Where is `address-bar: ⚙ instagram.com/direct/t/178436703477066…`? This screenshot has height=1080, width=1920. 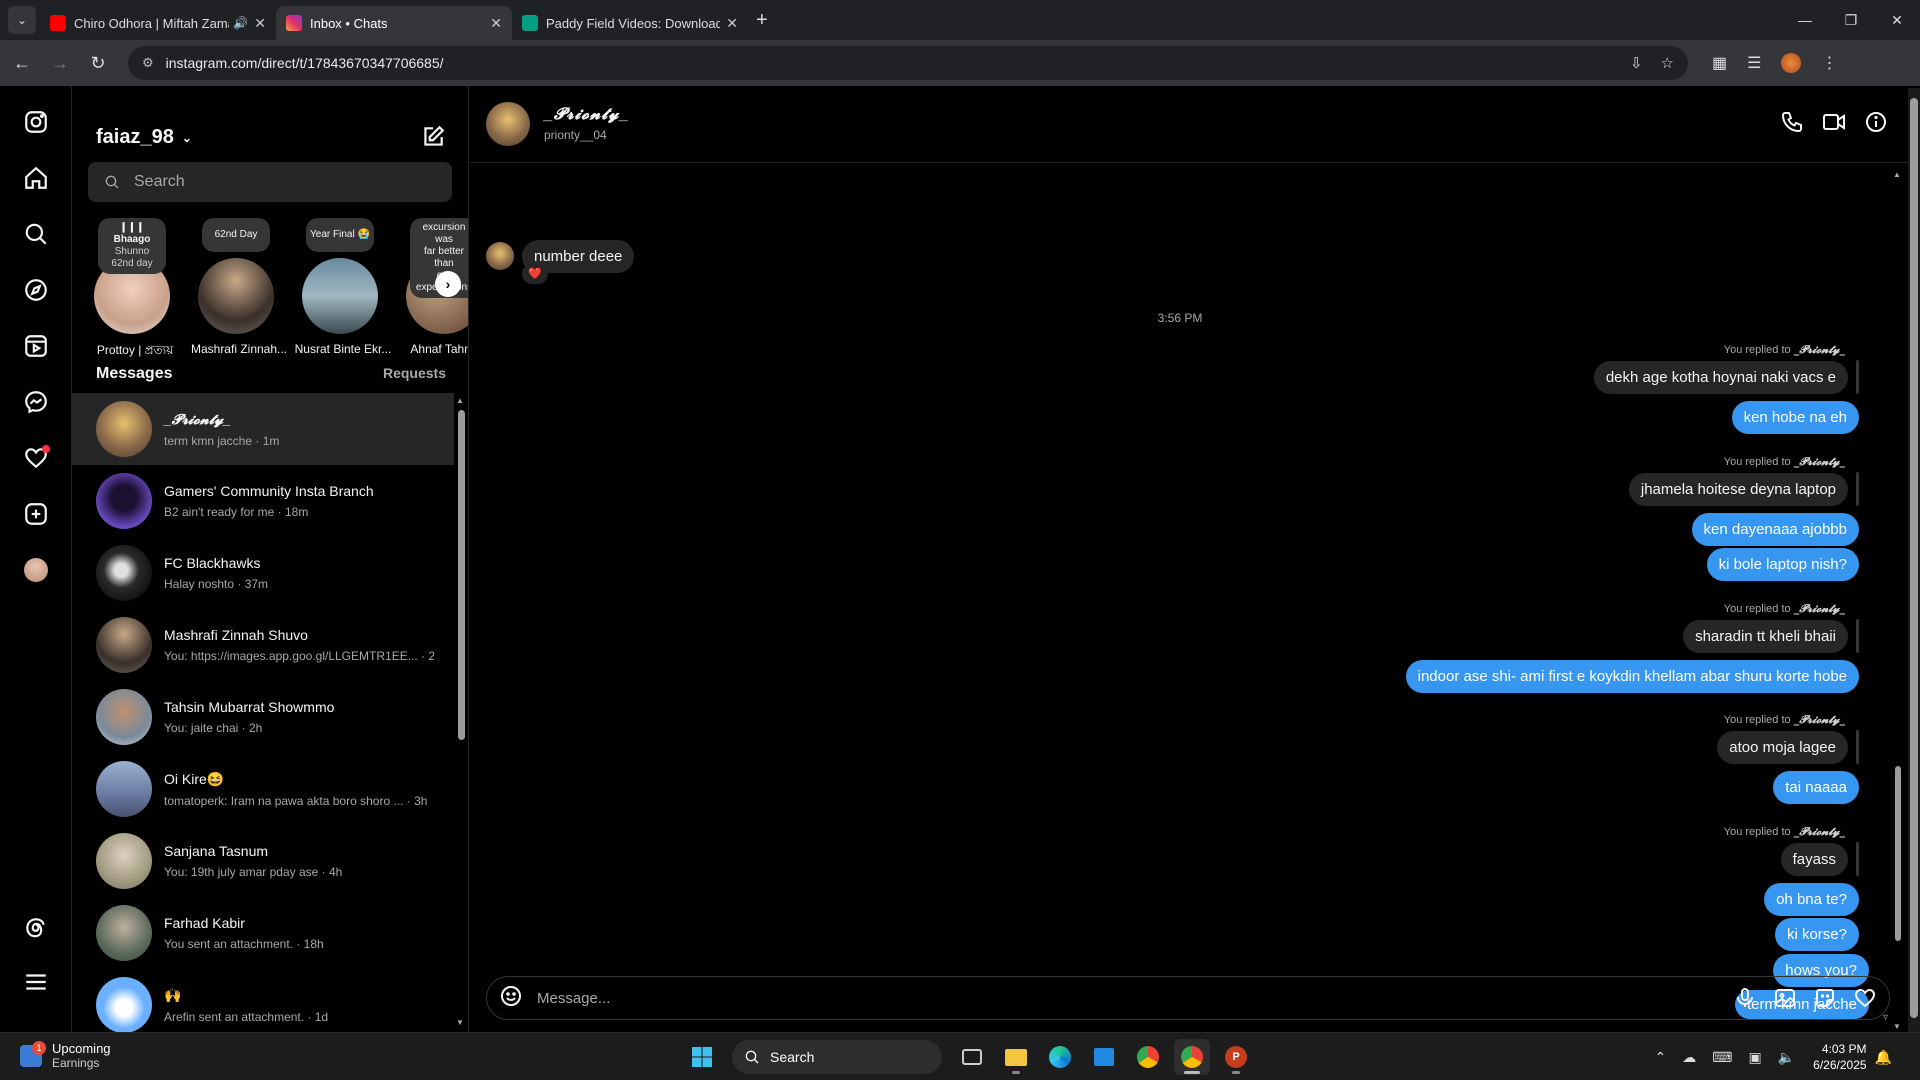 address-bar: ⚙ instagram.com/direct/t/178436703477066… is located at coordinates (908, 63).